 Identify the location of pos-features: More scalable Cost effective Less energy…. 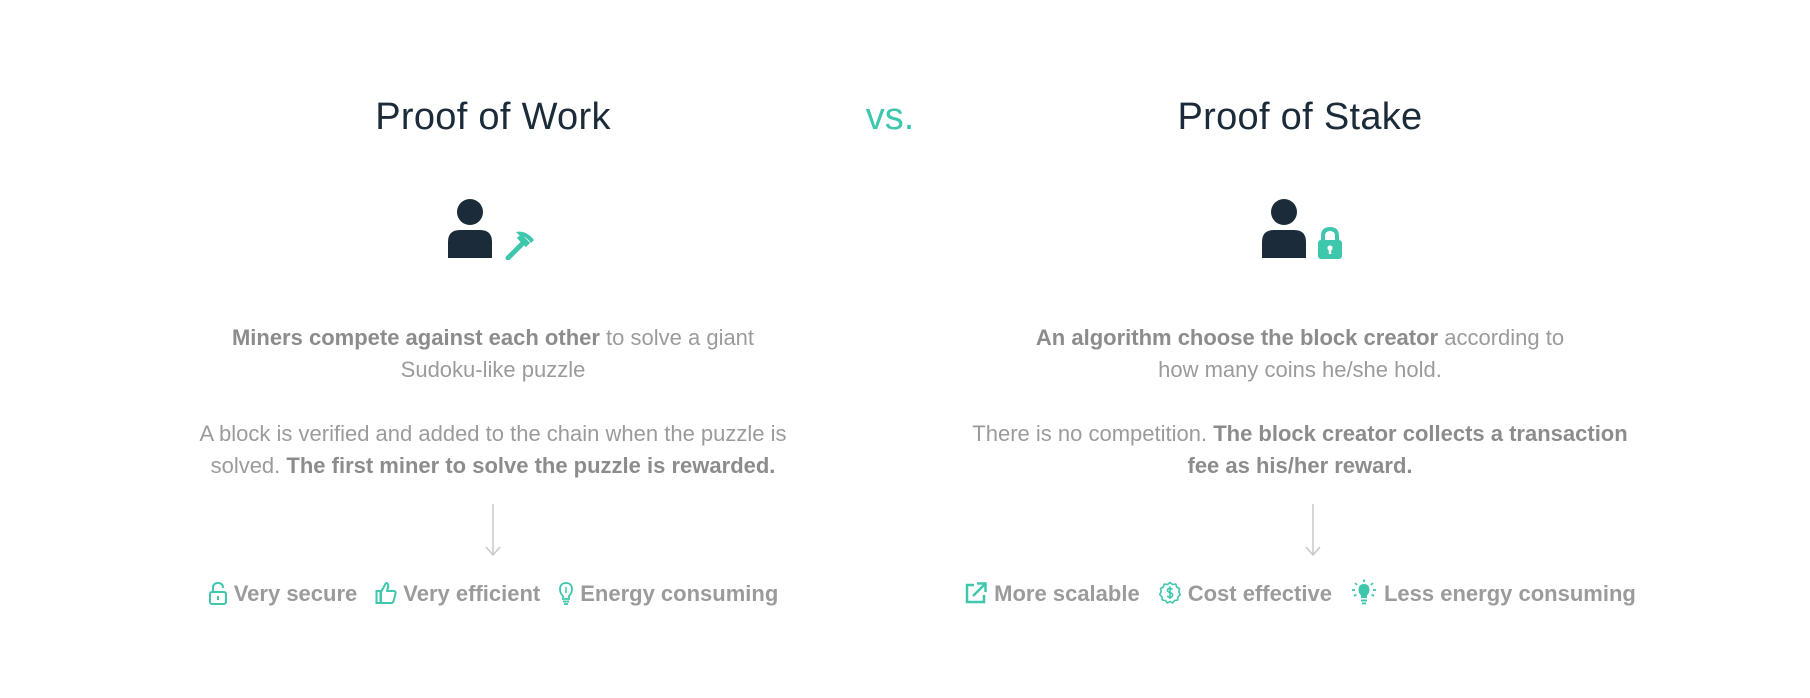
(1300, 594).